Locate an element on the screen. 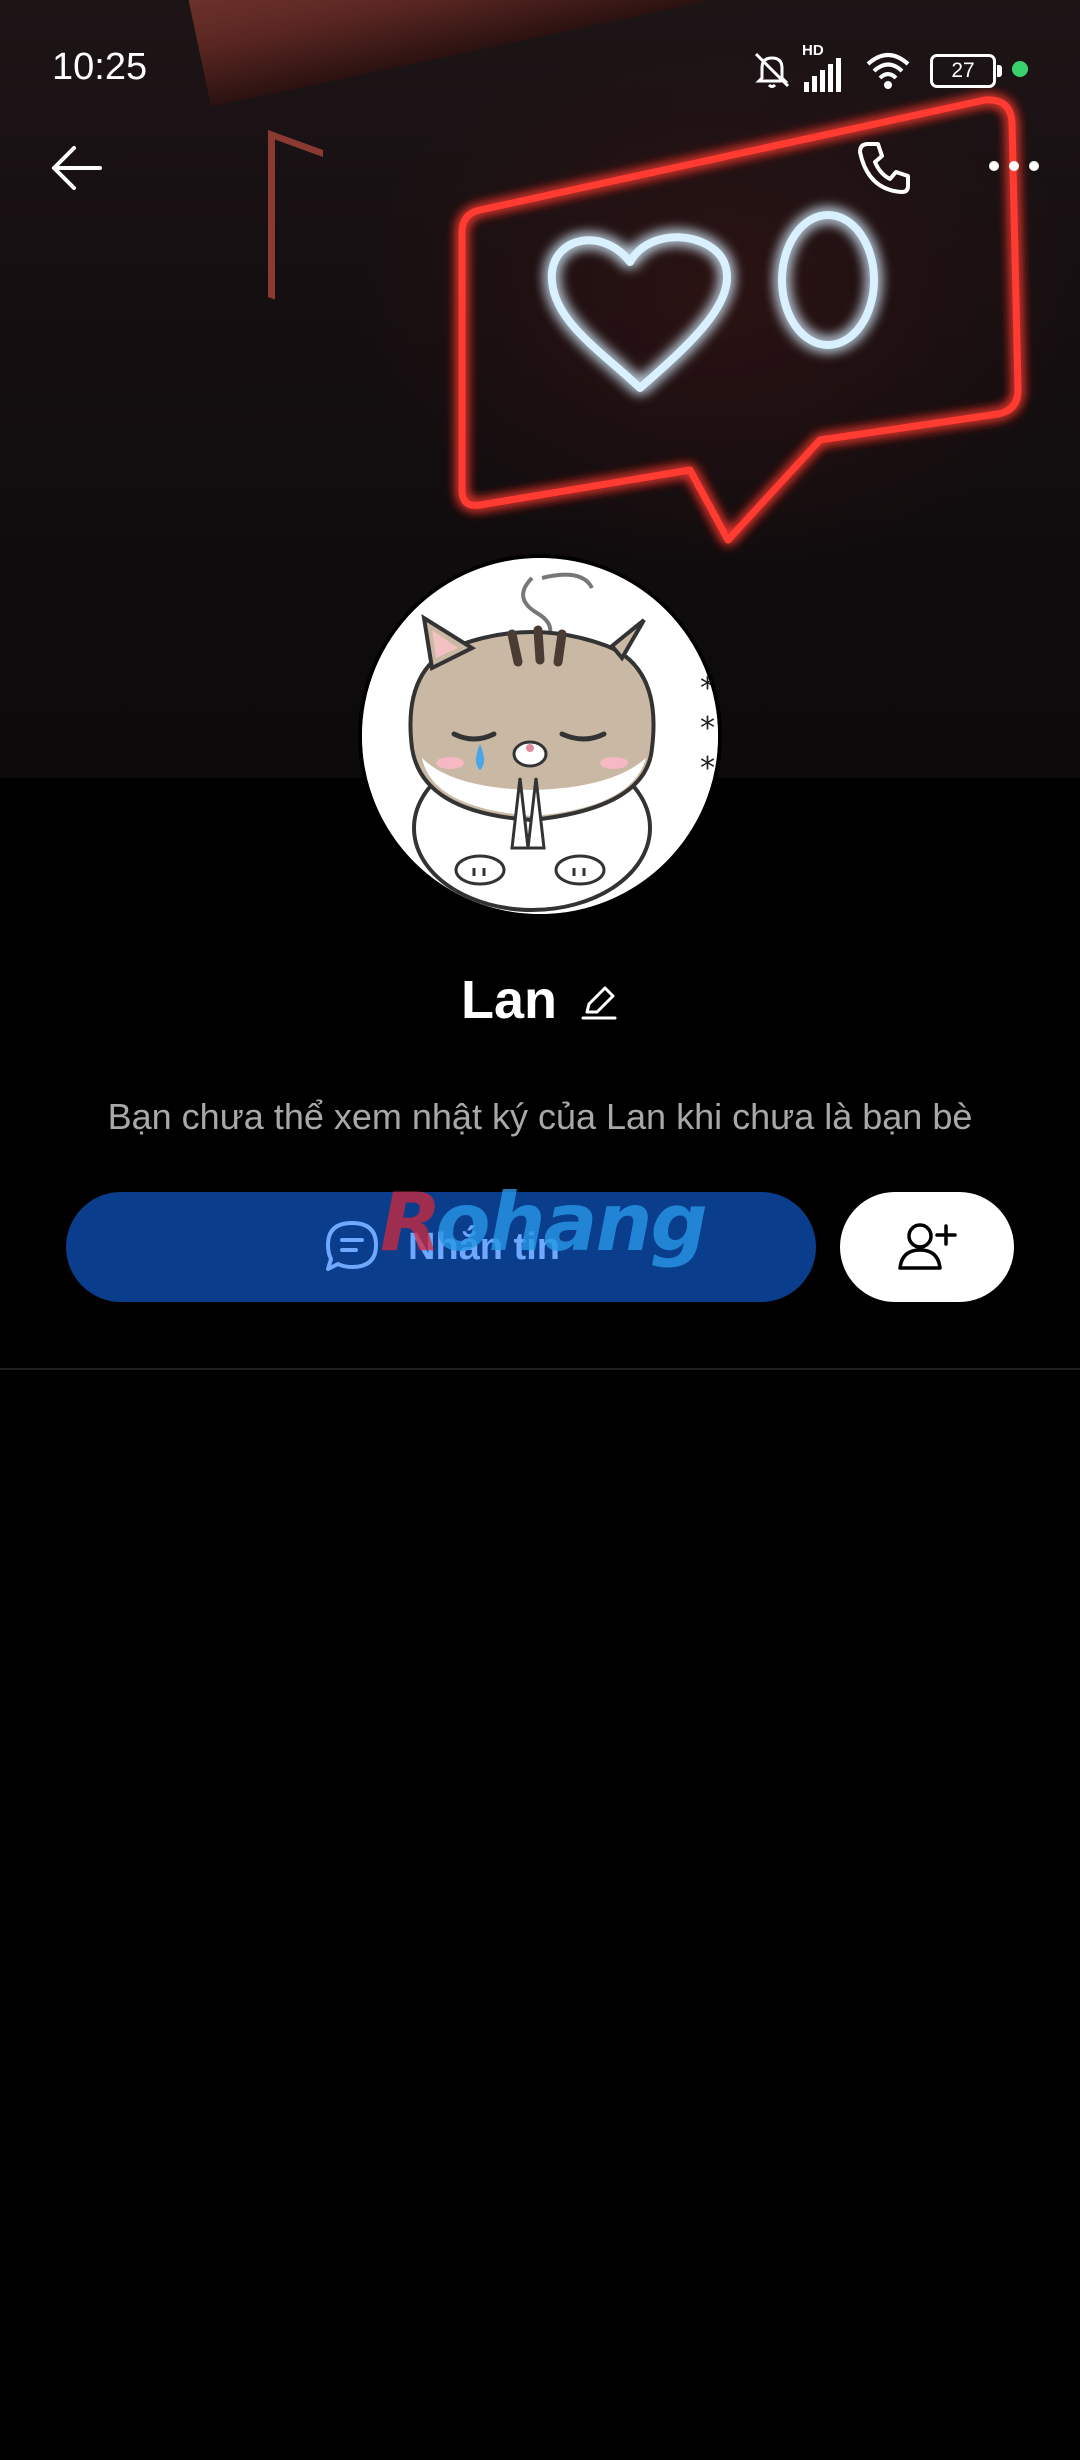 Image resolution: width=1080 pixels, height=2460 pixels. back-arrow-icon is located at coordinates (77, 168).